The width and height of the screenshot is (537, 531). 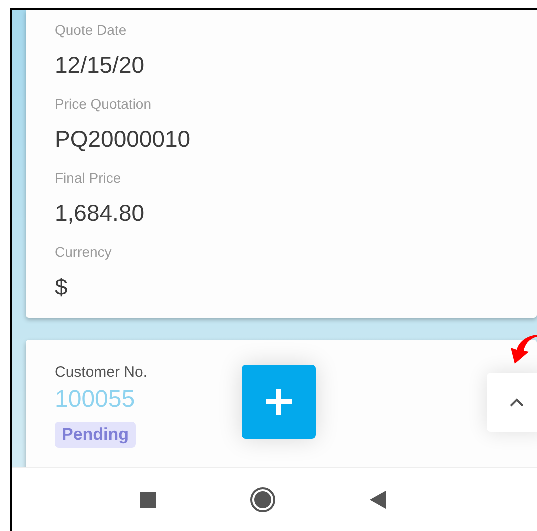 I want to click on recents-icon, so click(x=148, y=500).